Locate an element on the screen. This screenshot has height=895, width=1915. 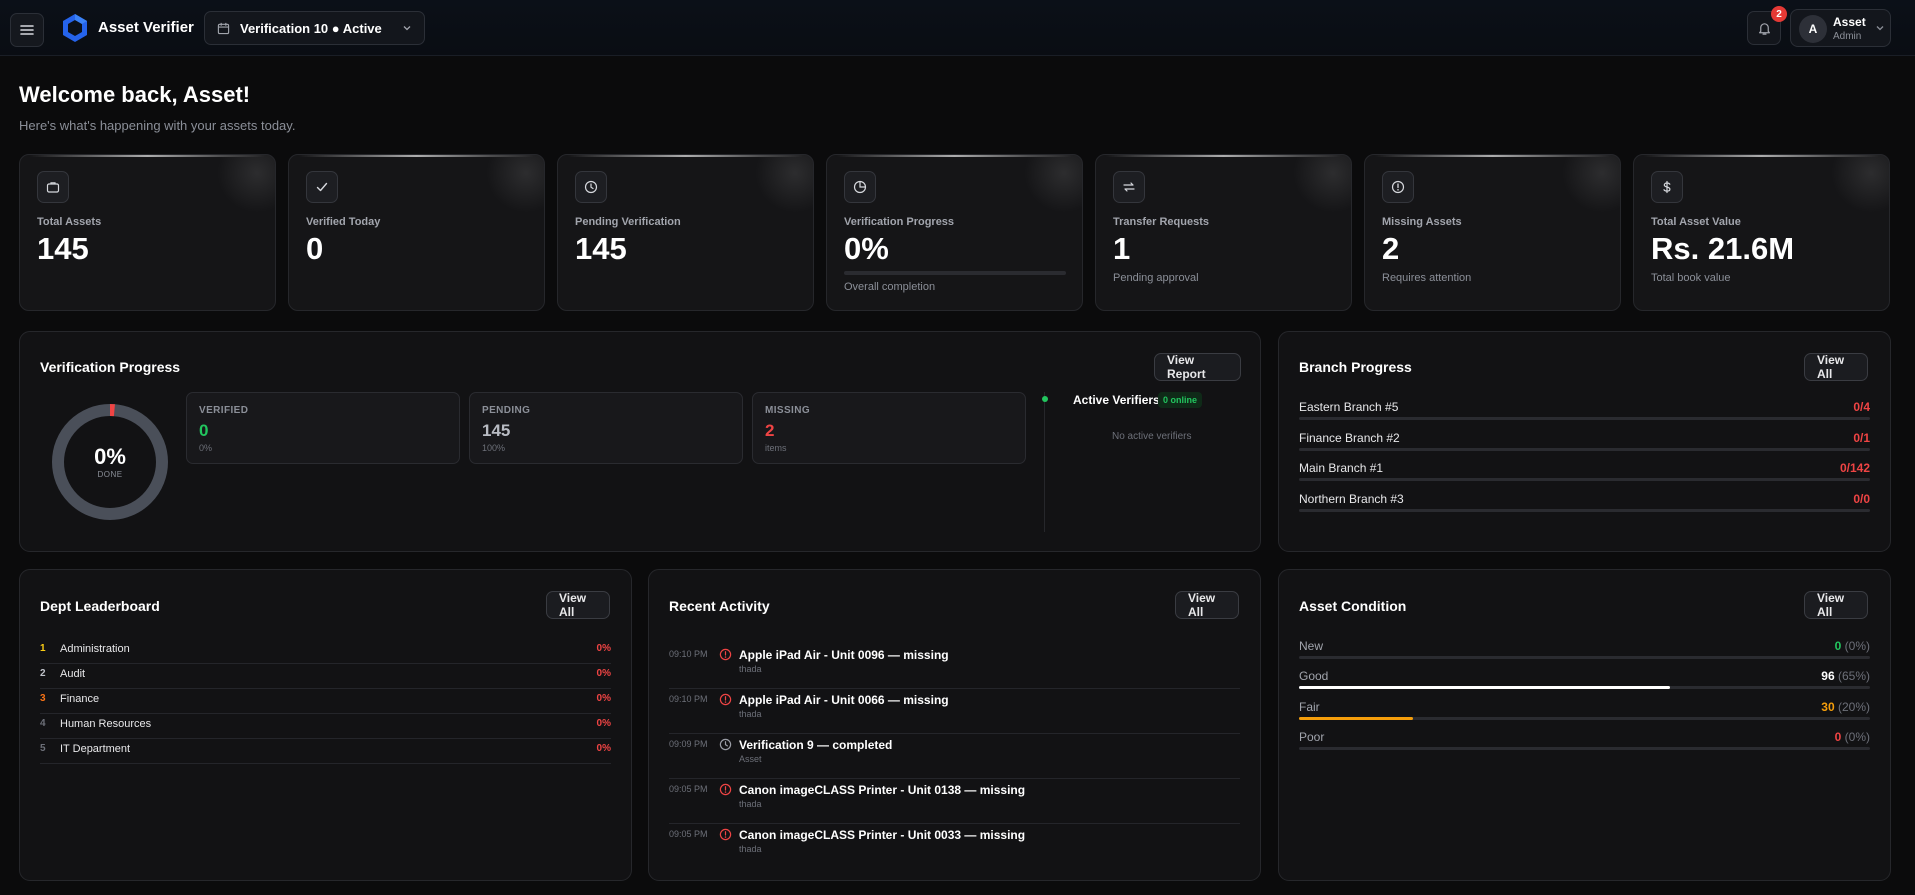
avatar: A is located at coordinates (1813, 29).